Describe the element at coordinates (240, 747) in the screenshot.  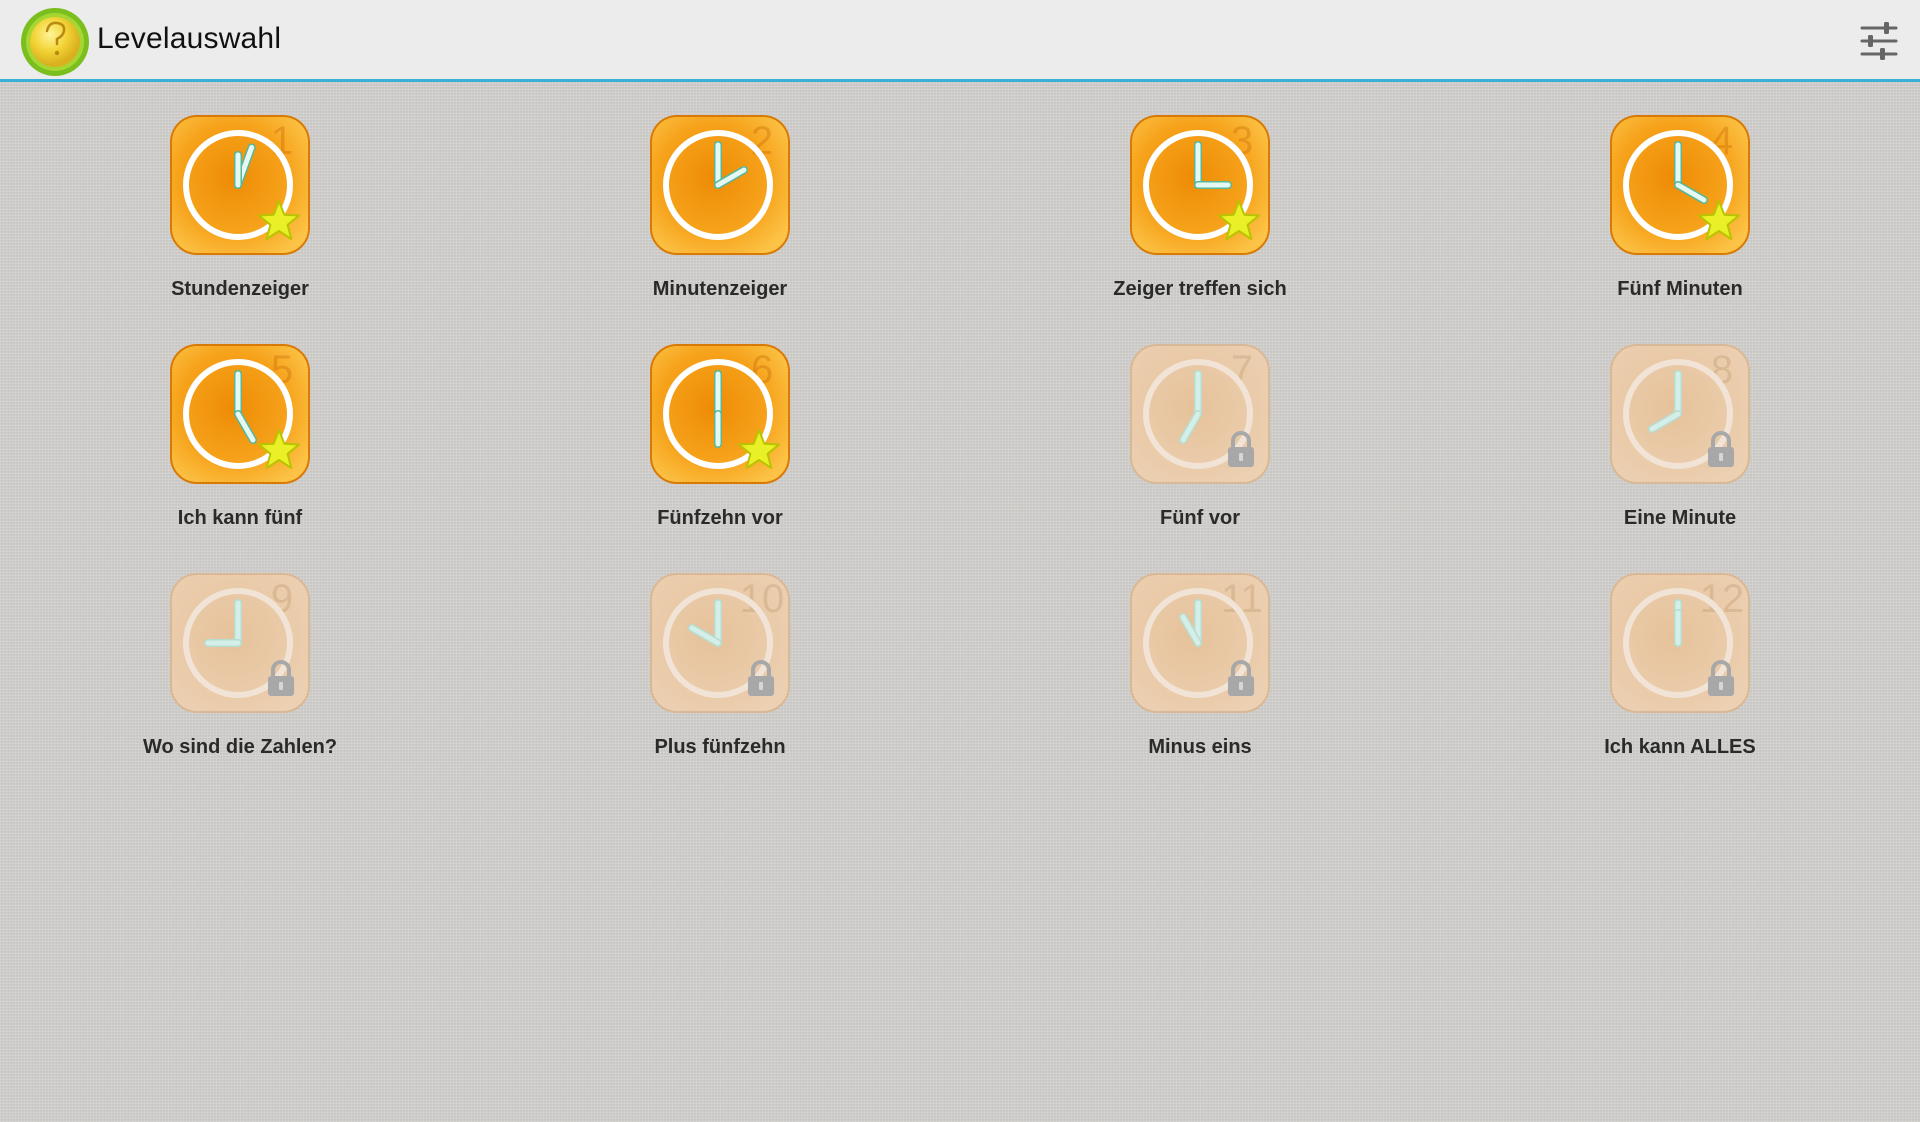
I see `level-label: Wo sind die Zahlen?` at that location.